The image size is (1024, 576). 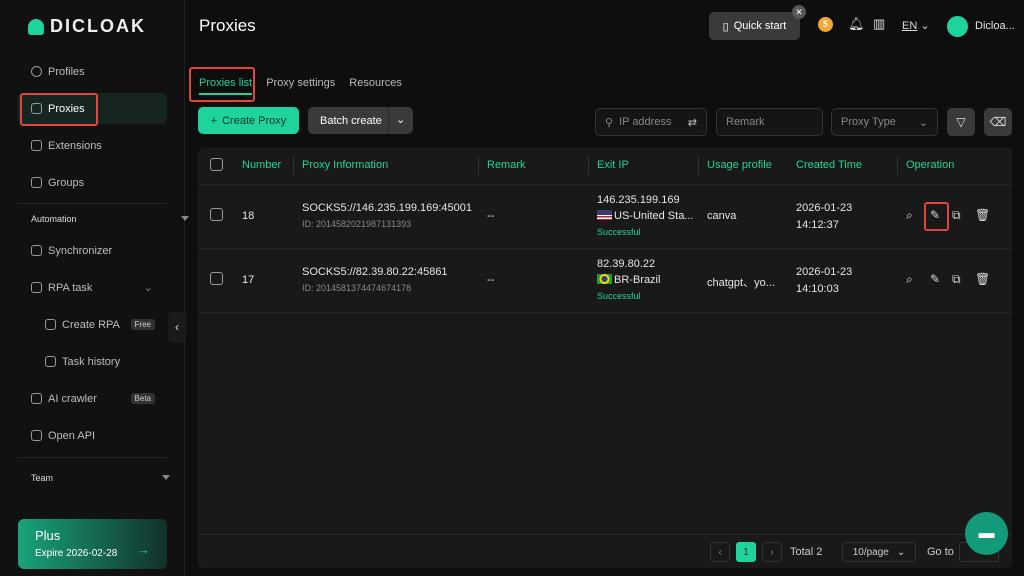 What do you see at coordinates (879, 552) in the screenshot?
I see `page-size-select: 10/page ⌄` at bounding box center [879, 552].